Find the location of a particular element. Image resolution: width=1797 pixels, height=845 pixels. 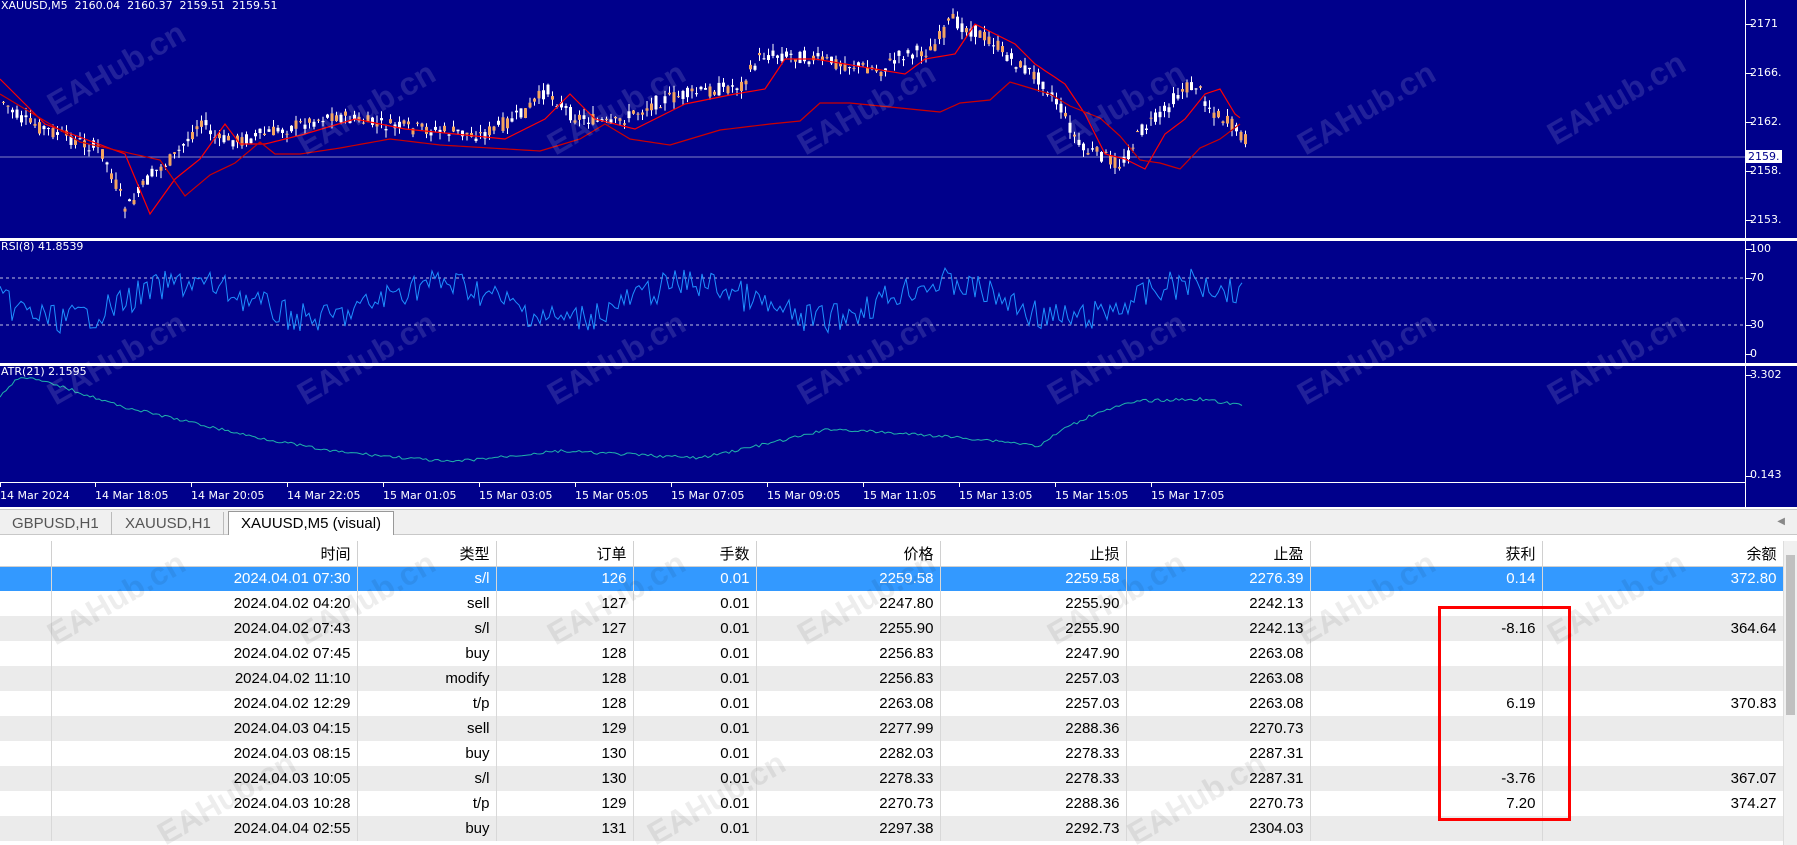

tab-xauusd-m5-visual: XAUUSD,M5 (visual) is located at coordinates (311, 523).